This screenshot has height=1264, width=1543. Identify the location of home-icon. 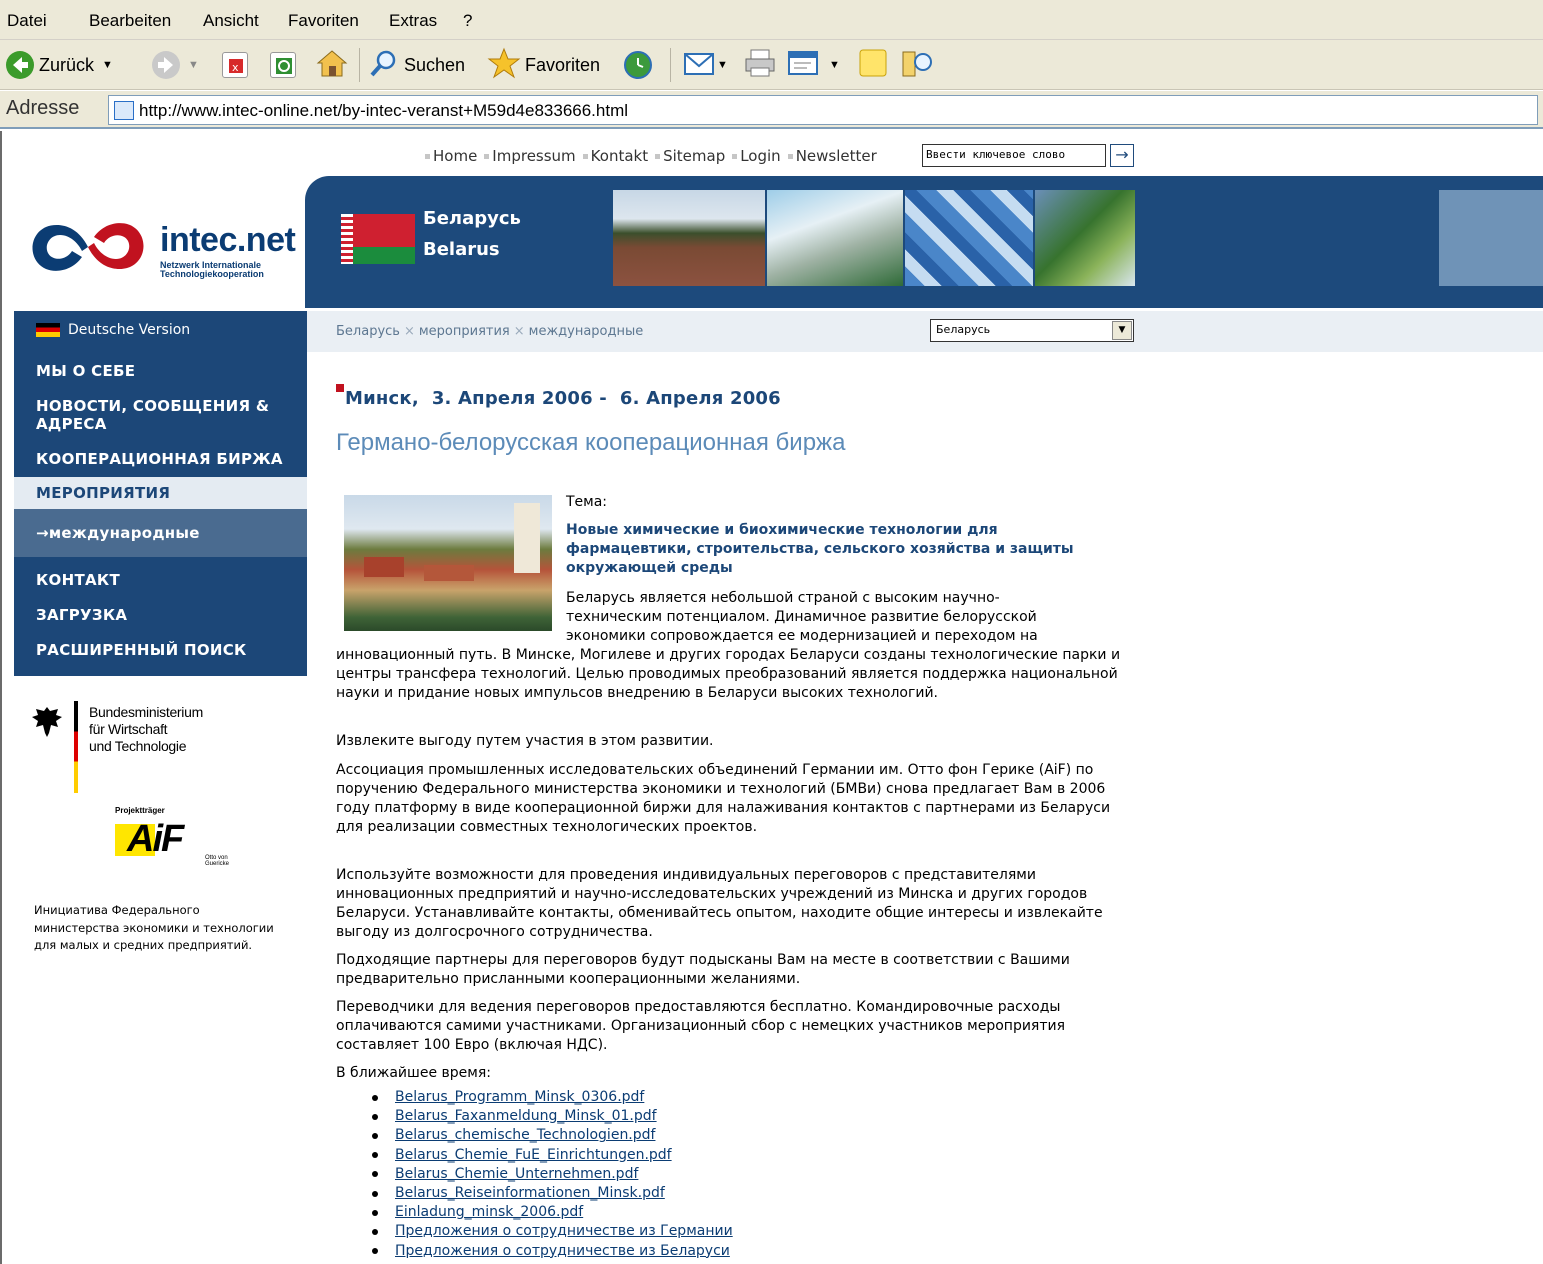
(332, 65).